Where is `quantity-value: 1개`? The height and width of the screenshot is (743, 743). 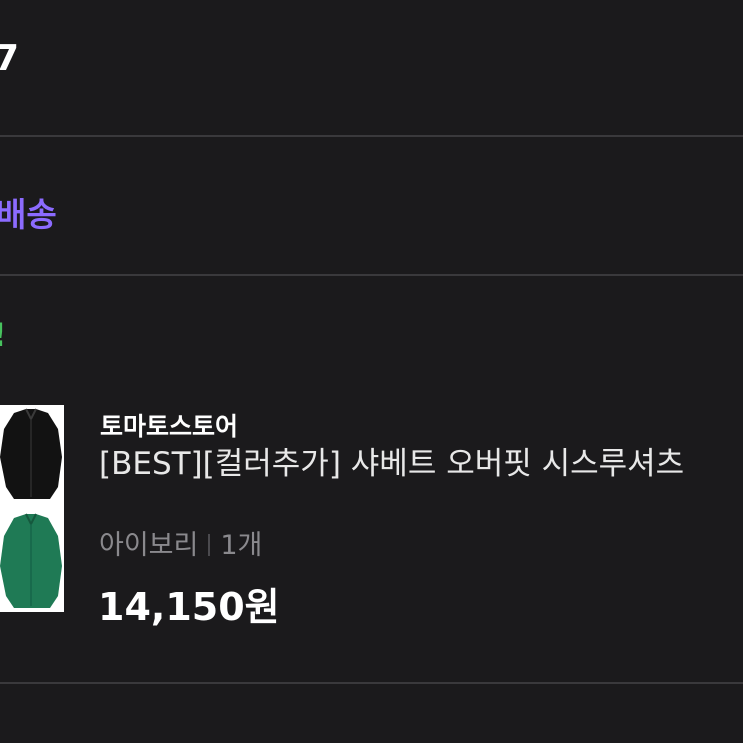
quantity-value: 1개 is located at coordinates (241, 545).